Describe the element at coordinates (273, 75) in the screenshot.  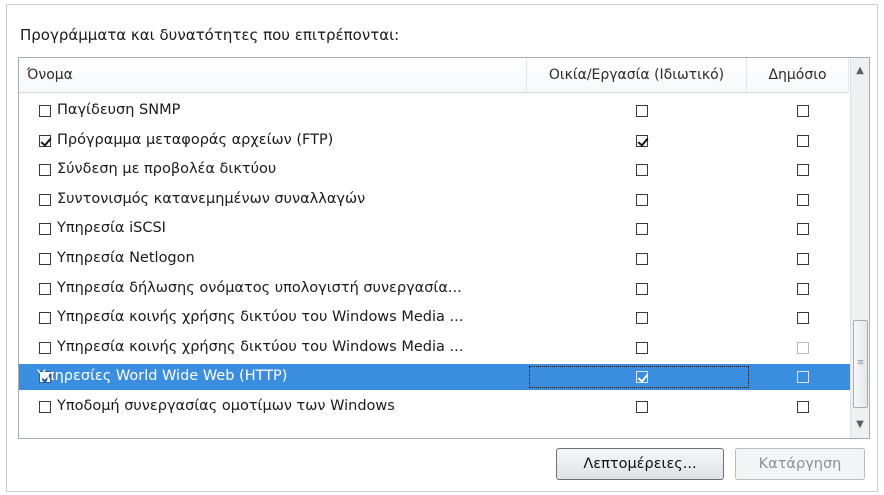
I see `column-header-name: Όνομα` at that location.